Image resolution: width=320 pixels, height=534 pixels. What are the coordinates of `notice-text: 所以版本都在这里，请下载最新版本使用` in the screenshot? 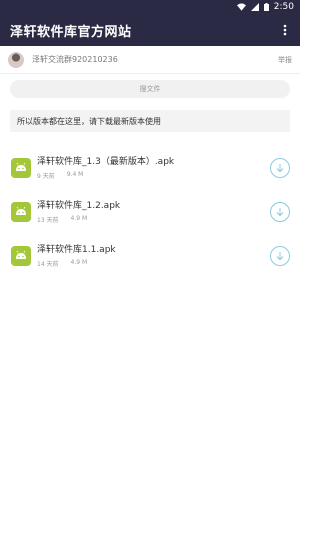 It's located at (89, 121).